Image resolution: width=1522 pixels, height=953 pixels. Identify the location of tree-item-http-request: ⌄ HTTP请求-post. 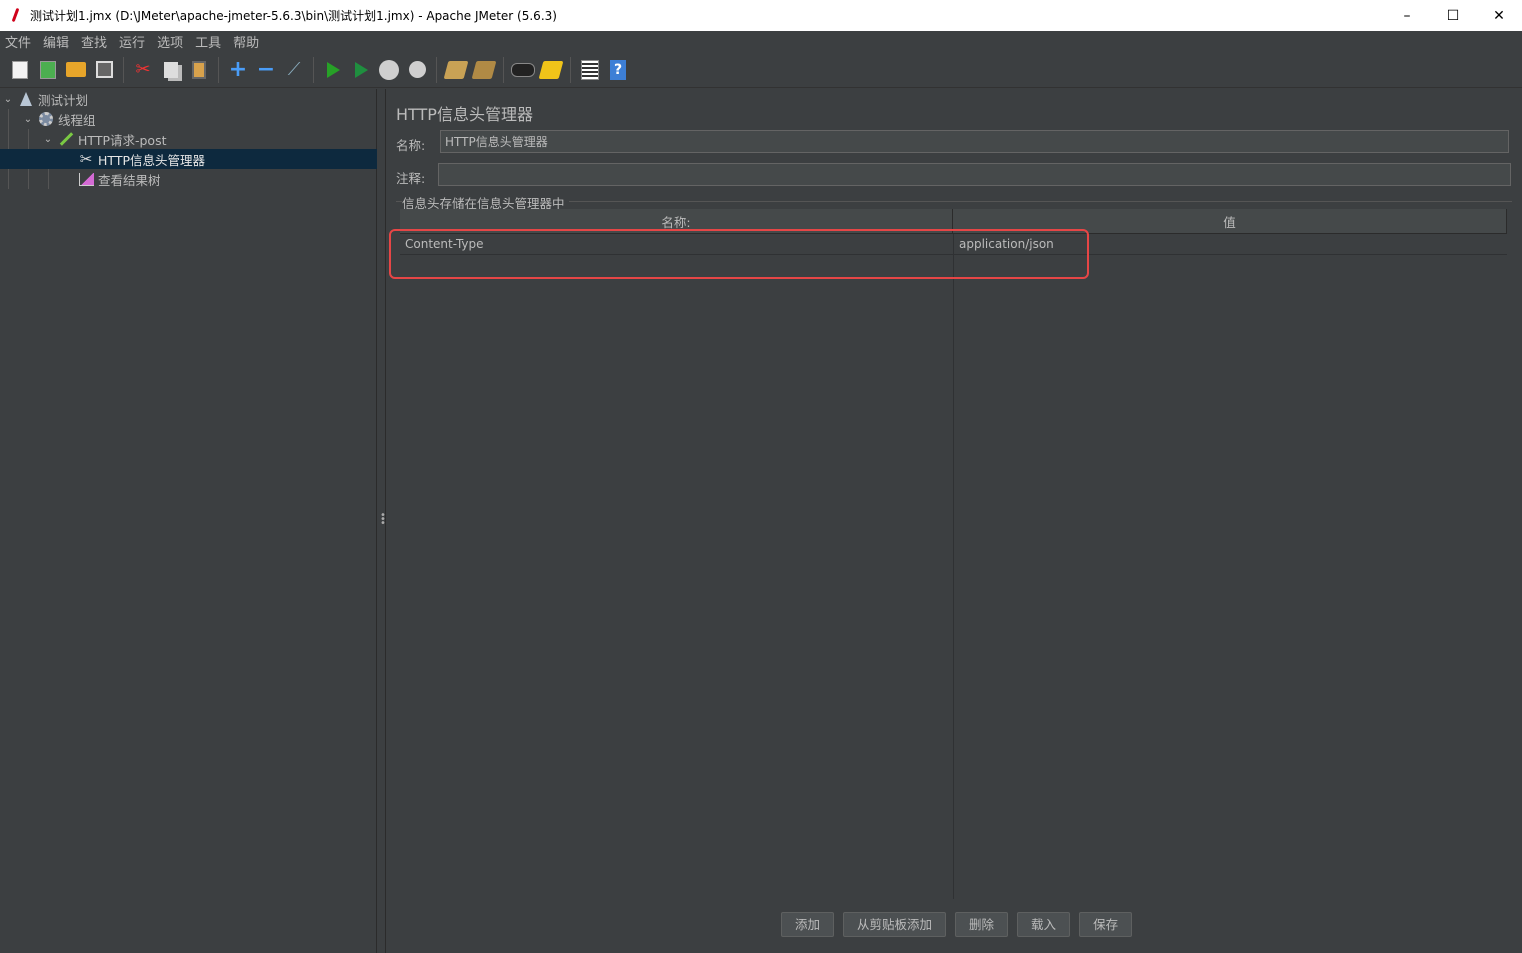
(209, 139).